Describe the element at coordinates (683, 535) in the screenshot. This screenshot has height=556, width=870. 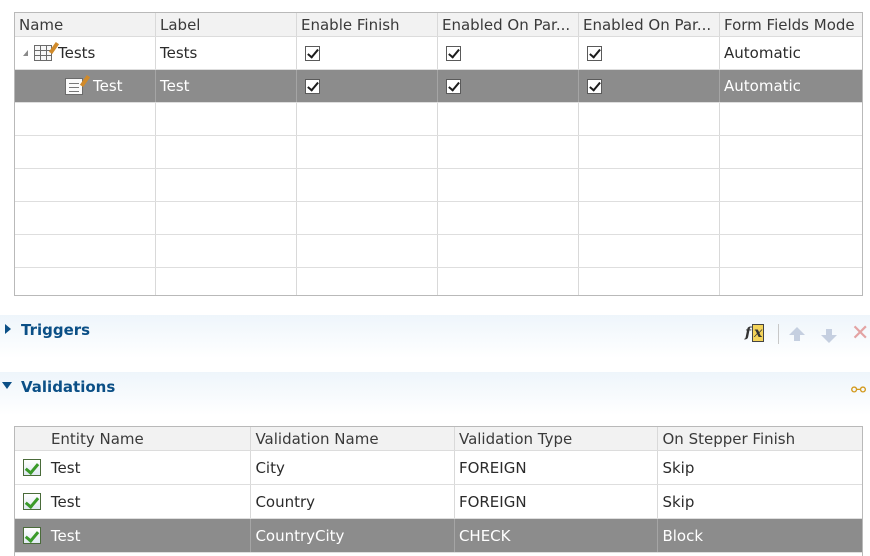
I see `on-stepper-finish: Block` at that location.